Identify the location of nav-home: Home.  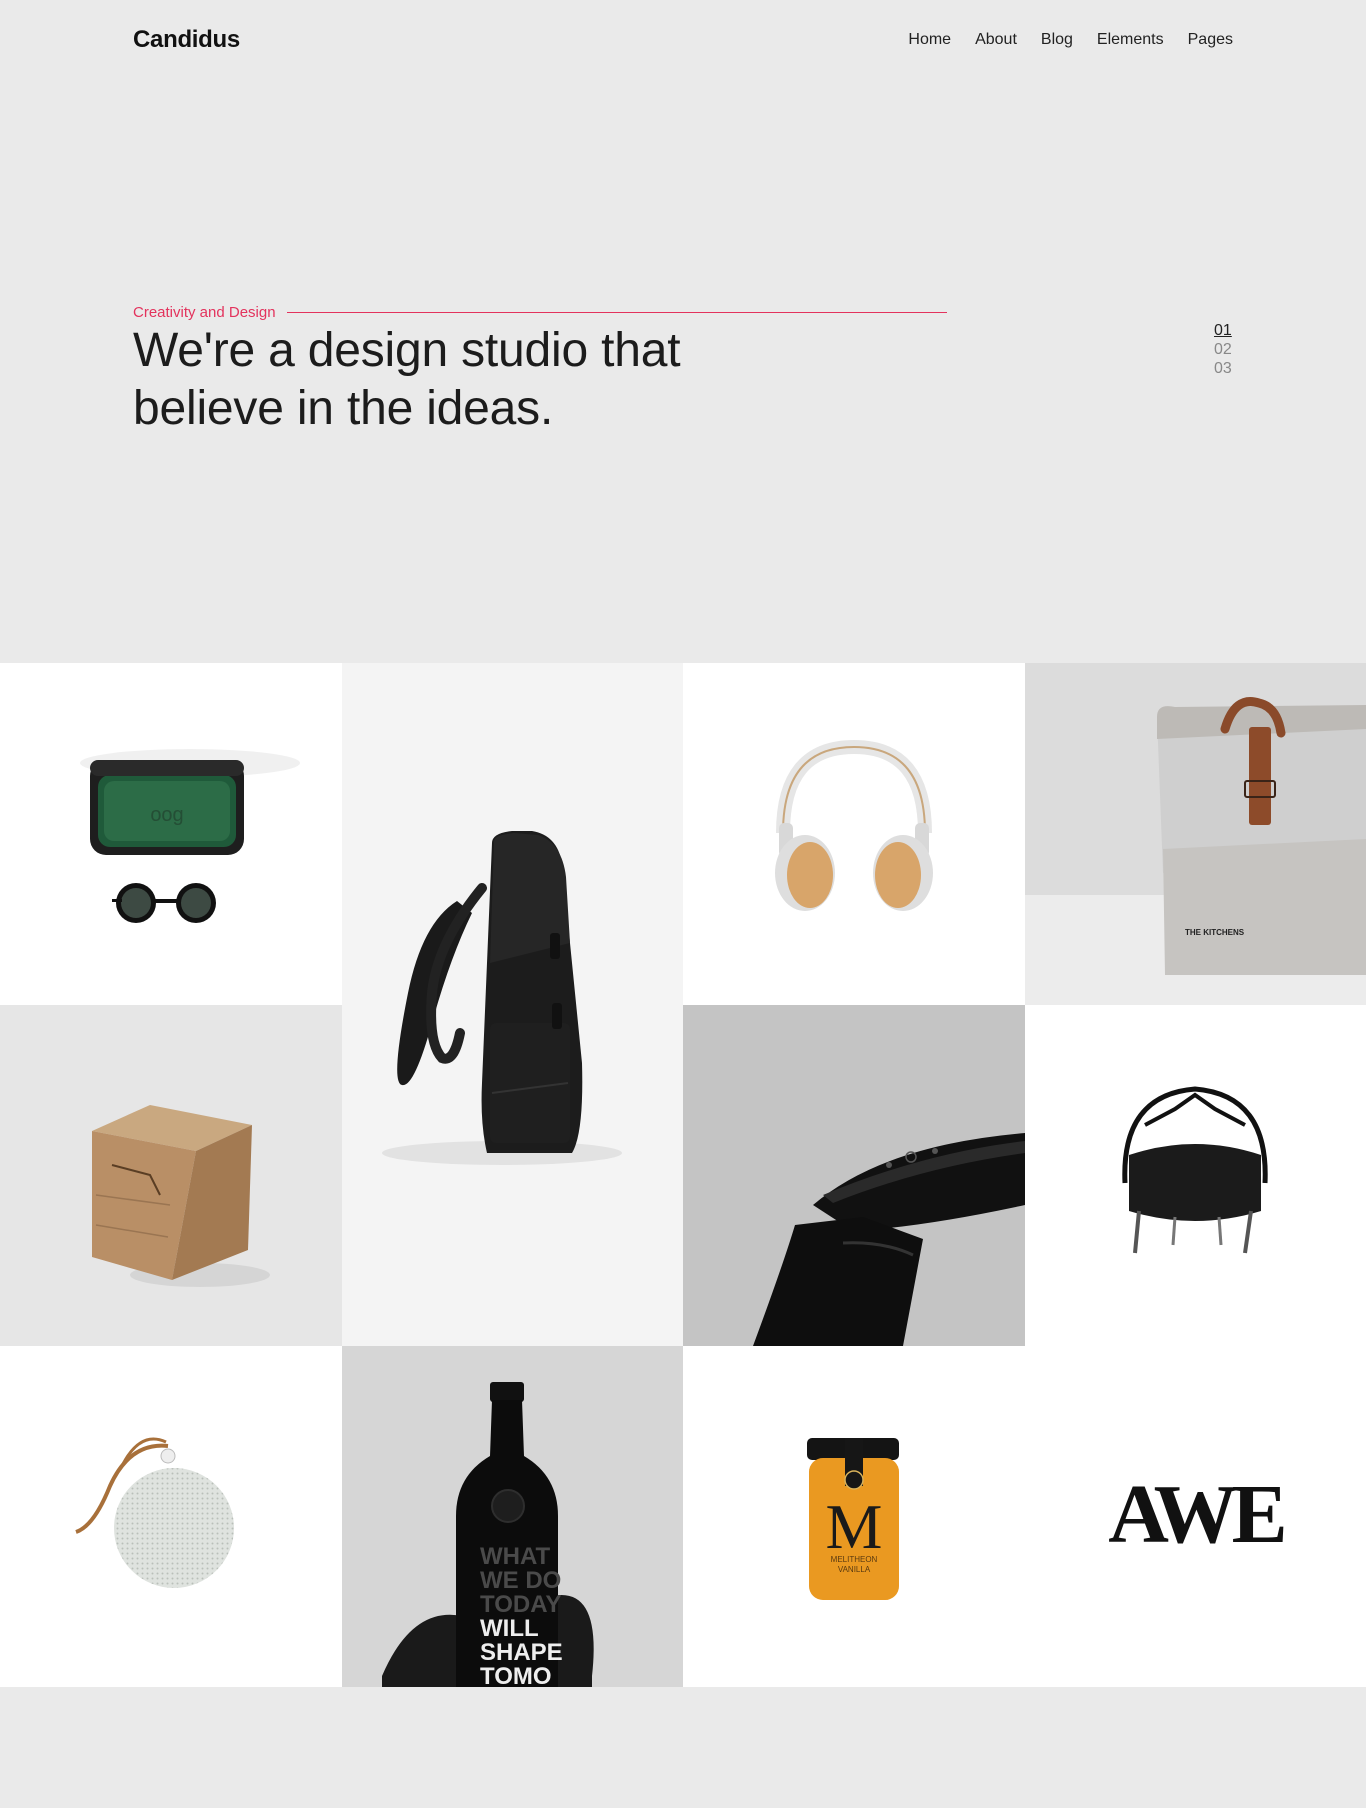
(929, 40).